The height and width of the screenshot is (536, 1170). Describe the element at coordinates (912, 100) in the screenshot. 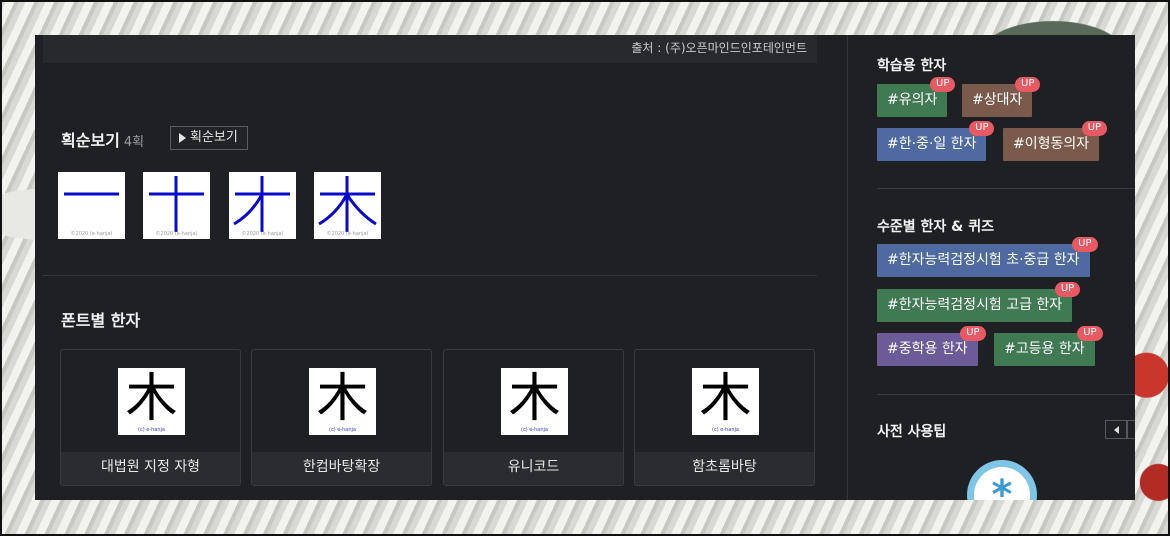

I see `tag-label: #유의자` at that location.